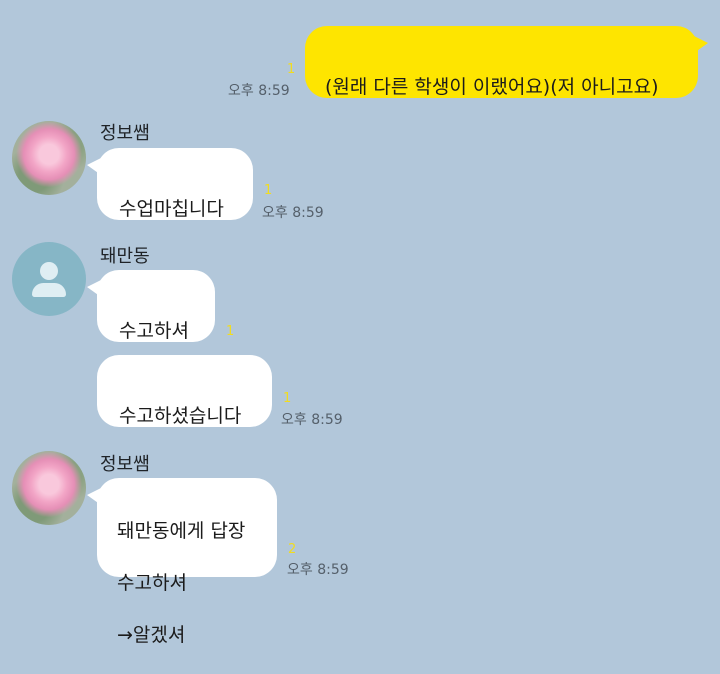 The width and height of the screenshot is (720, 674). What do you see at coordinates (180, 416) in the screenshot?
I see `message-text: 수고하셨습니다` at bounding box center [180, 416].